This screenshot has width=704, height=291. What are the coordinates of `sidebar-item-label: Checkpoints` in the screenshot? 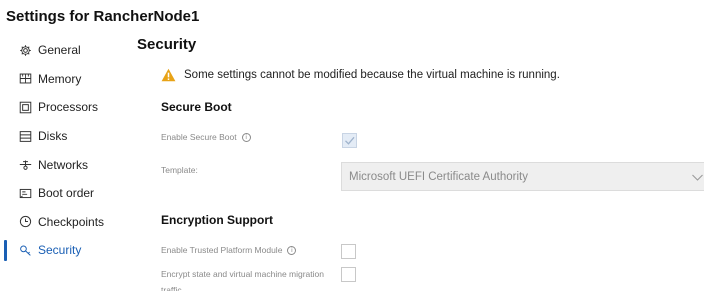 It's located at (71, 221).